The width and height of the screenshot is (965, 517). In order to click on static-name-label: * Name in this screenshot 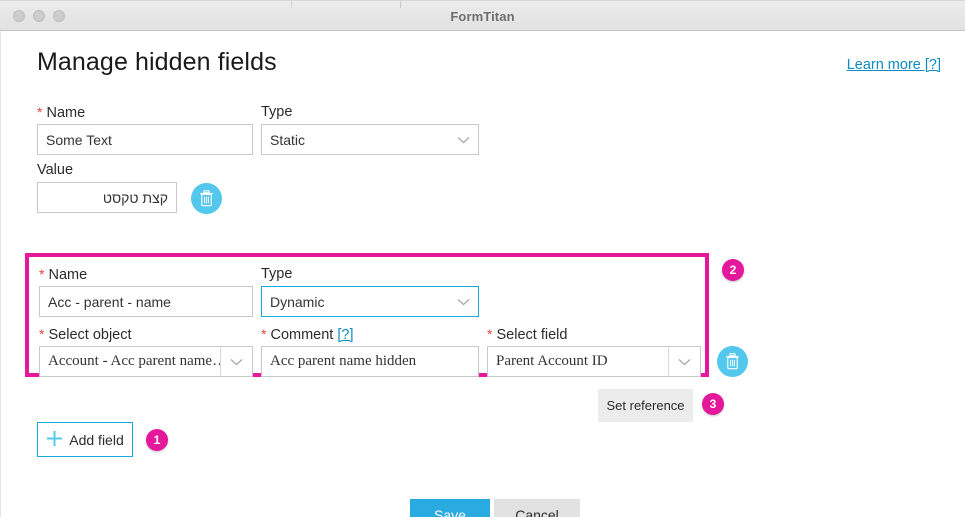, I will do `click(61, 112)`.